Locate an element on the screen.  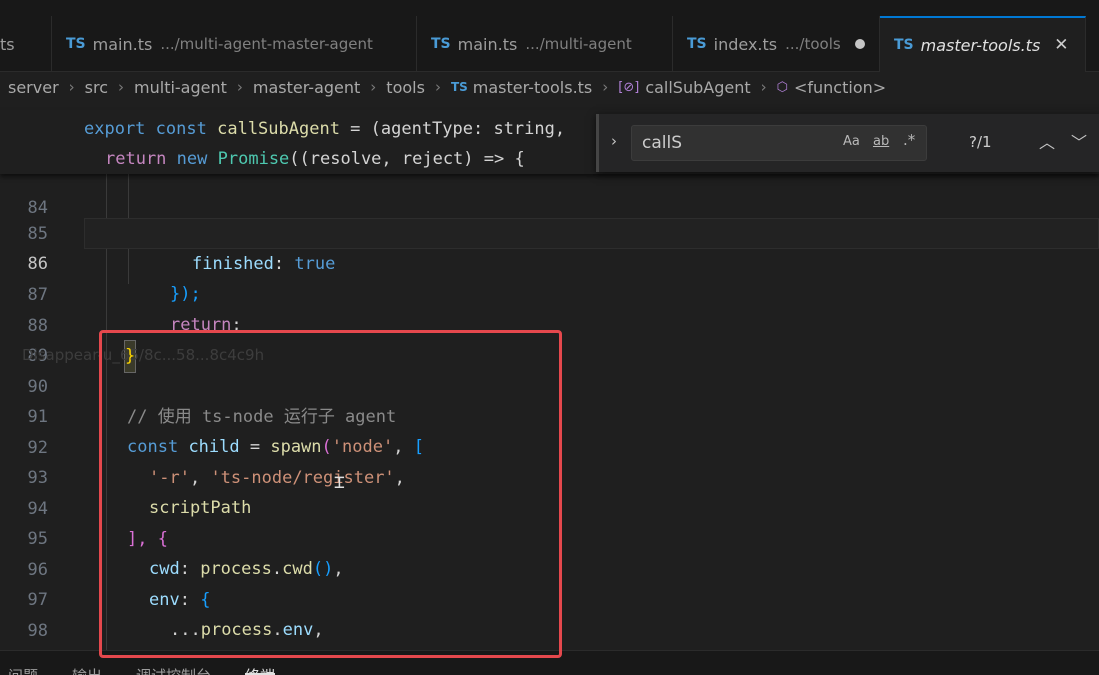
breadcrumb-function: <function> is located at coordinates (840, 87).